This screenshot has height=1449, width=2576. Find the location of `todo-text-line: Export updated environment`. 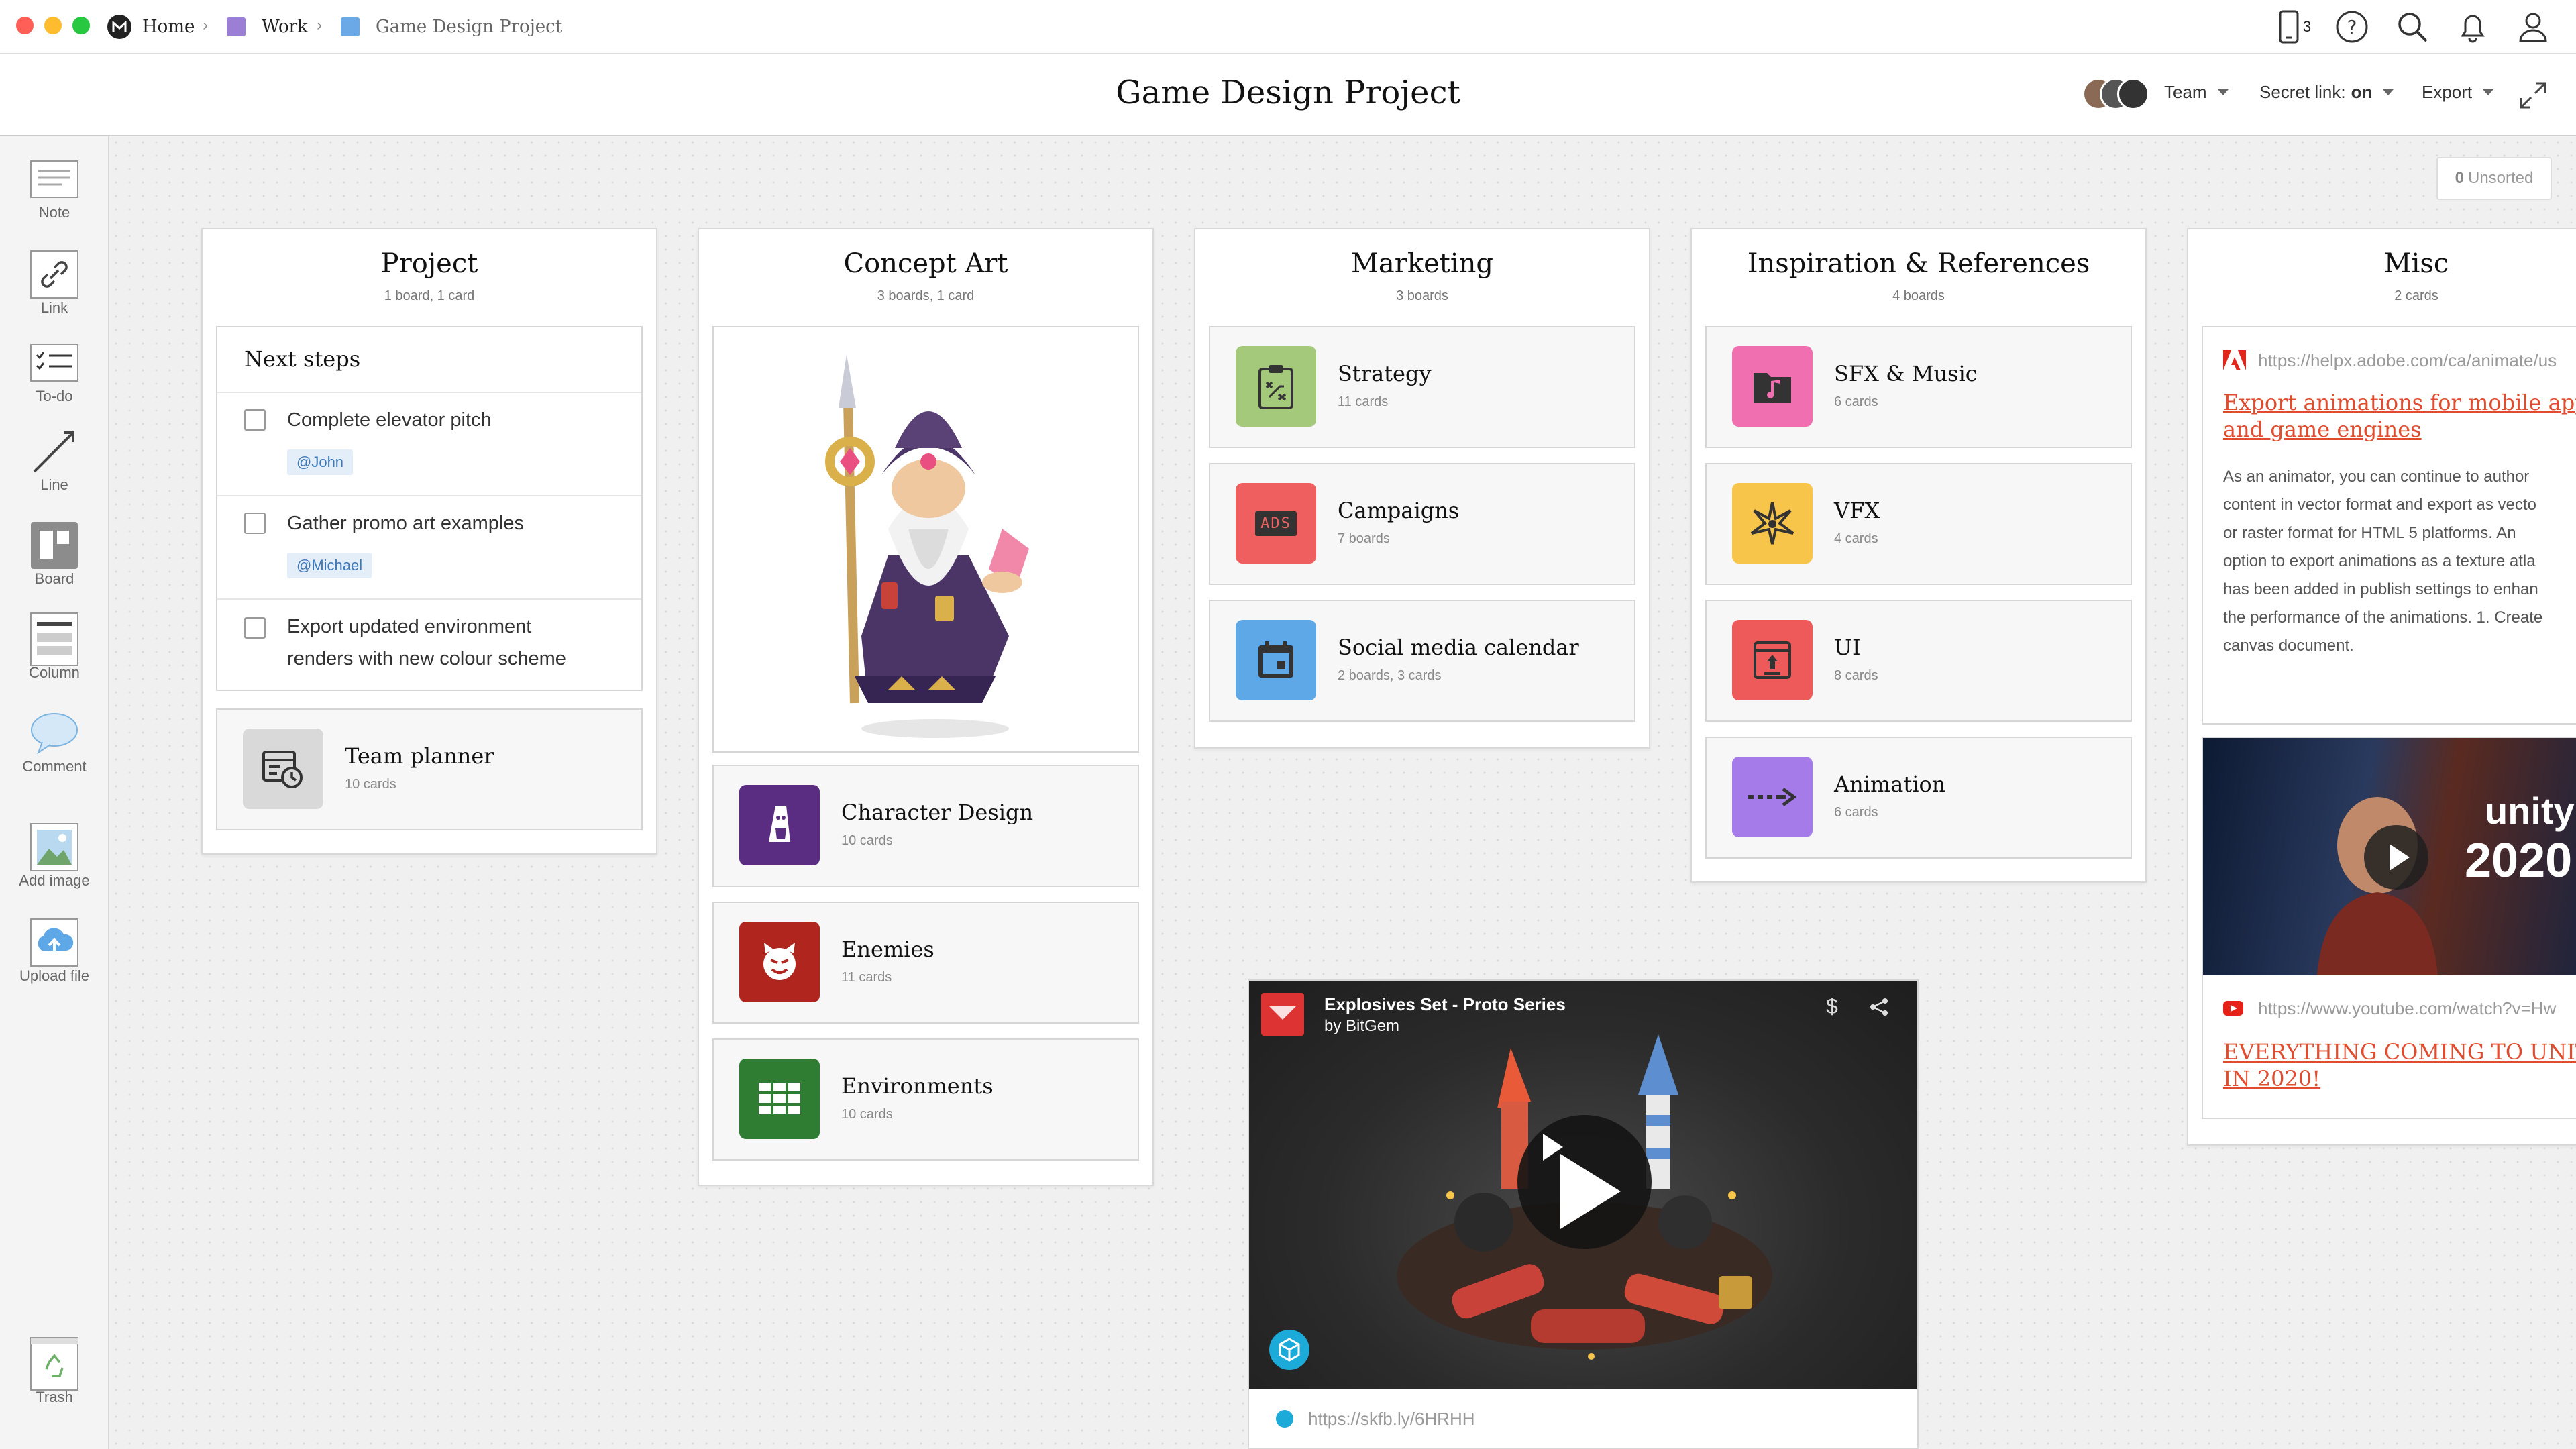

todo-text-line: Export updated environment is located at coordinates (409, 626).